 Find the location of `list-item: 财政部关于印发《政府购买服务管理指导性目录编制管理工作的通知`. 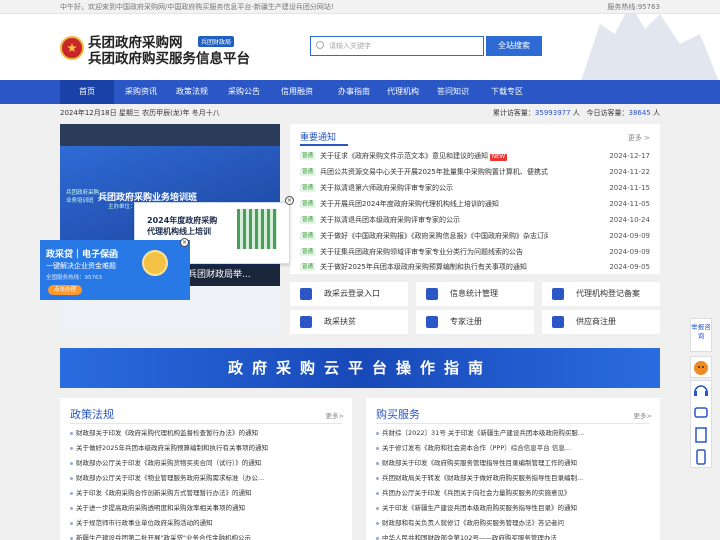

list-item: 财政部关于印发《政府购买服务管理指导性目录编制管理工作的通知 is located at coordinates (513, 463).